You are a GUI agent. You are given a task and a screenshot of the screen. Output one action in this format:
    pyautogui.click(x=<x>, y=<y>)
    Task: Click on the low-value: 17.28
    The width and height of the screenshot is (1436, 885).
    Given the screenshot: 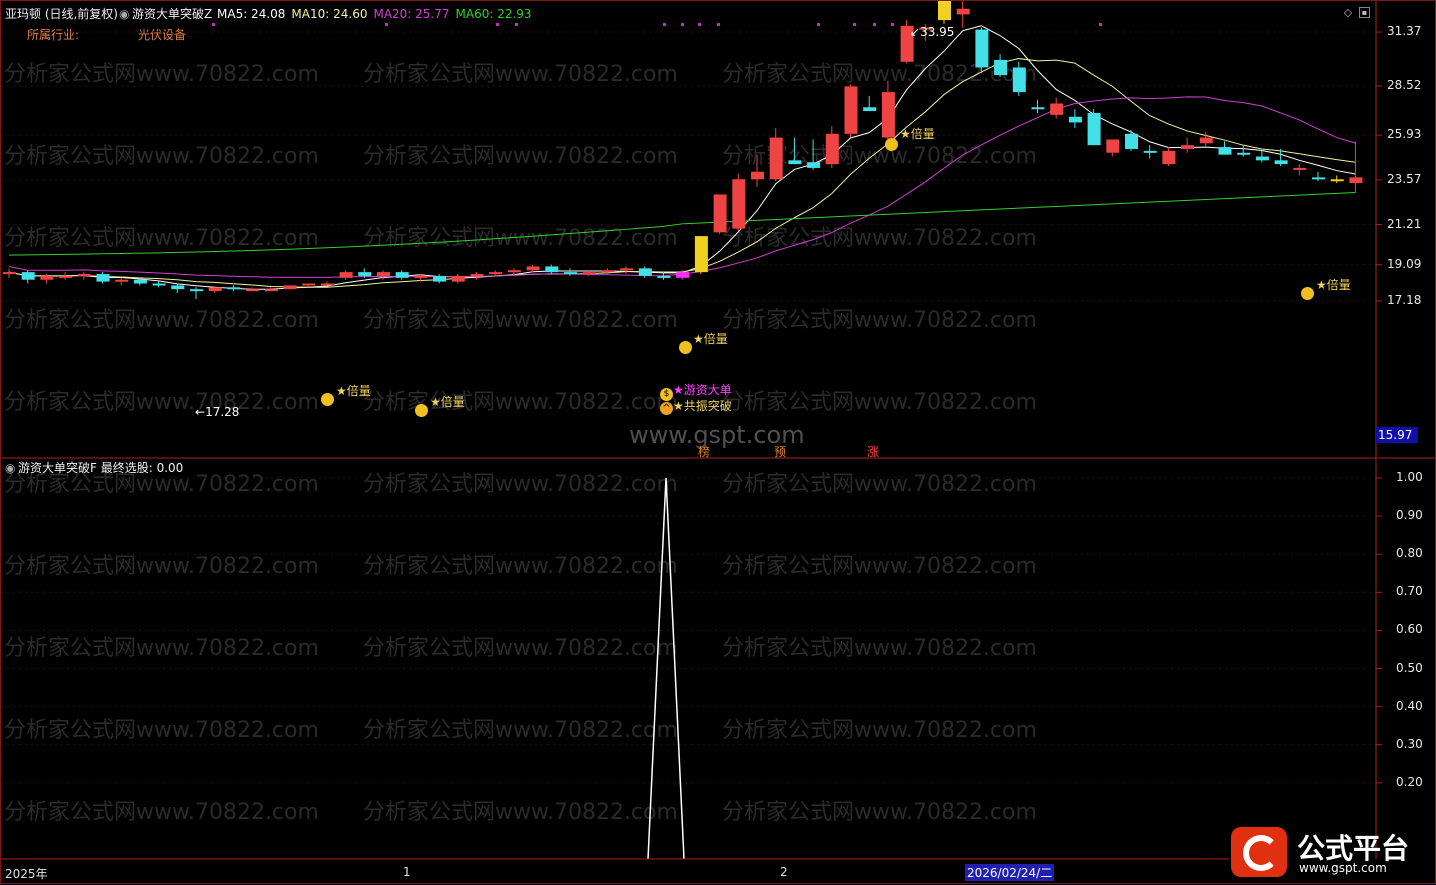 What is the action you would take?
    pyautogui.click(x=222, y=412)
    